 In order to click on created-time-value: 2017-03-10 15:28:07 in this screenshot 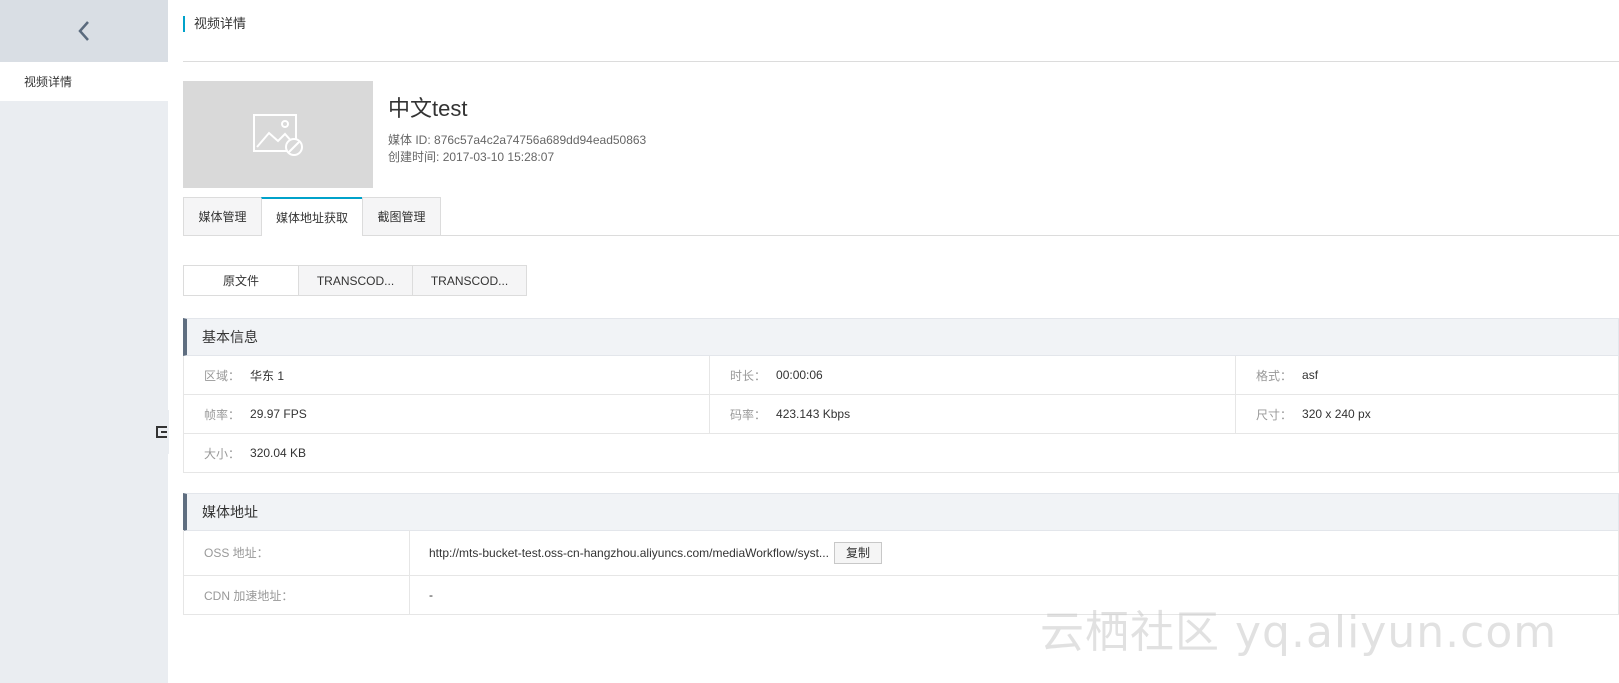, I will do `click(498, 157)`.